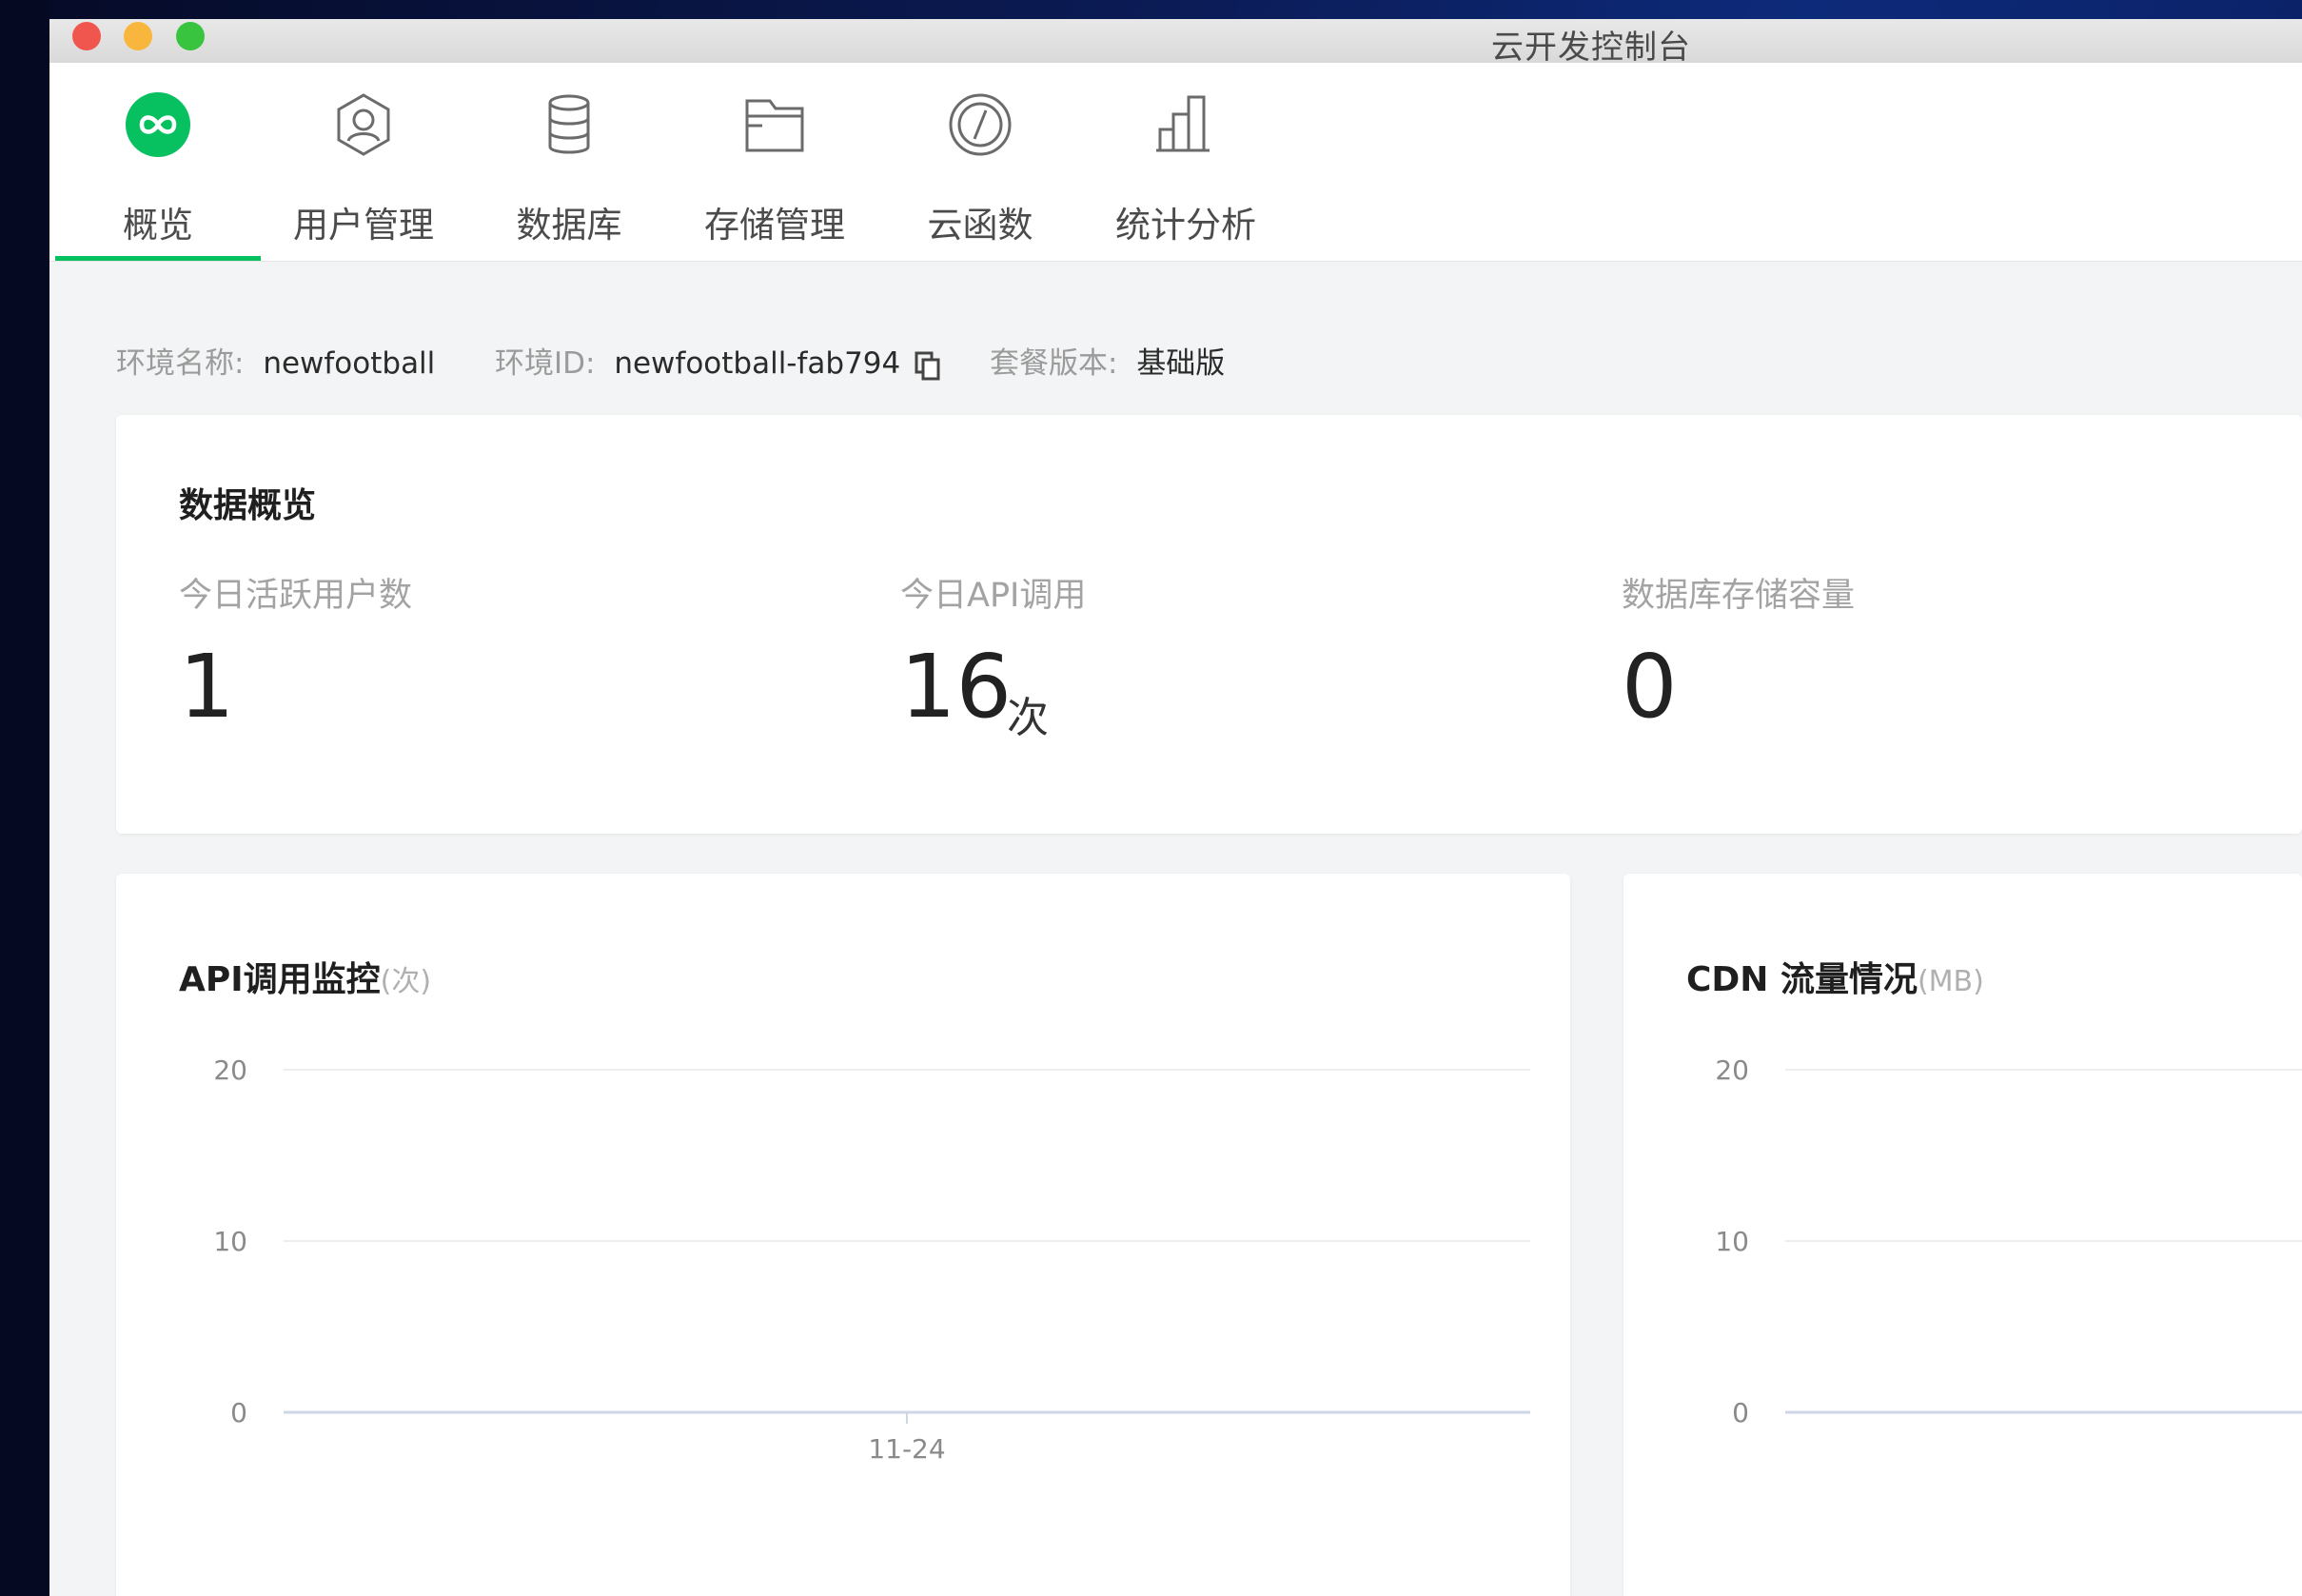 The height and width of the screenshot is (1596, 2302). I want to click on env-name-value: newfootball, so click(350, 363).